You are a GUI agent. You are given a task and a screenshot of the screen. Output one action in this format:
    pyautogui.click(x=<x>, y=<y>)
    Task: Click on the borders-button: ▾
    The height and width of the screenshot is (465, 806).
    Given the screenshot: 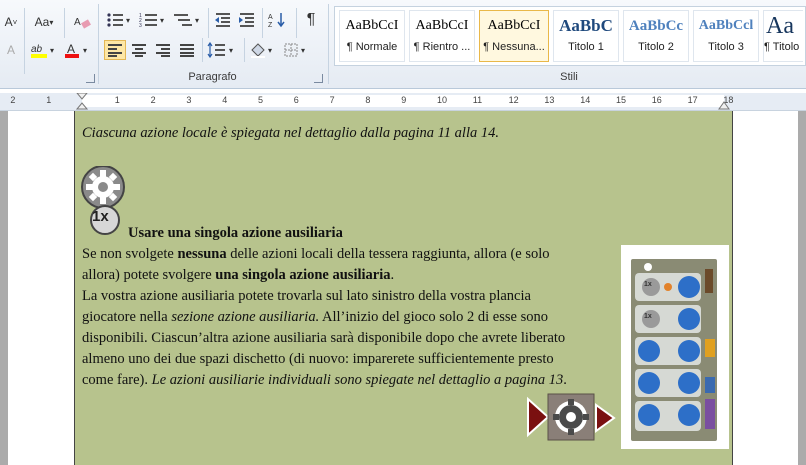 What is the action you would take?
    pyautogui.click(x=297, y=50)
    